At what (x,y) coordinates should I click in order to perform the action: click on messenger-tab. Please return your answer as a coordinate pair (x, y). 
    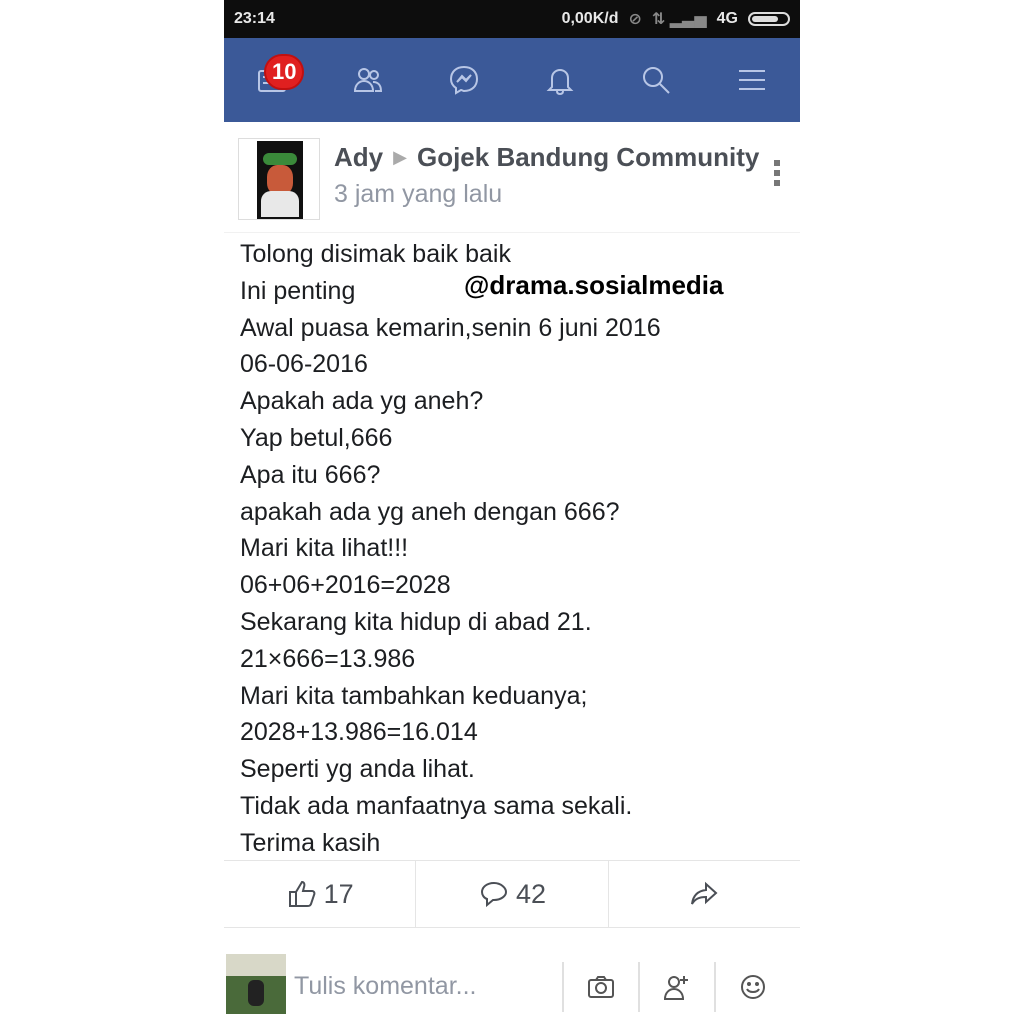
    Looking at the image, I should click on (464, 80).